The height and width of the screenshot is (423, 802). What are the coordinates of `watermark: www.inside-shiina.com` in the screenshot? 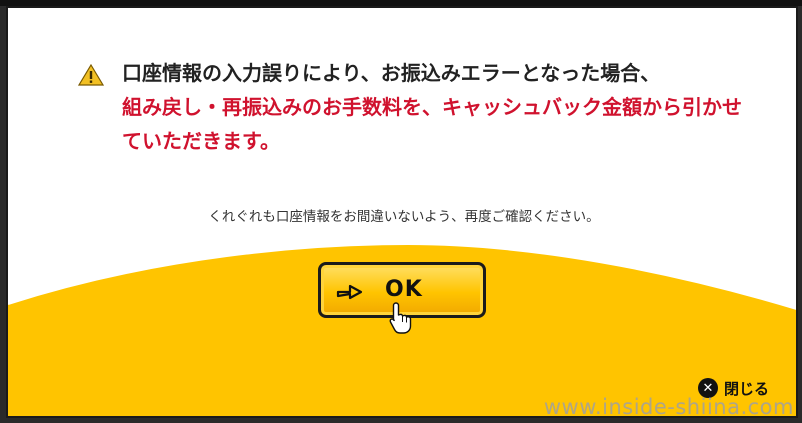 It's located at (668, 407).